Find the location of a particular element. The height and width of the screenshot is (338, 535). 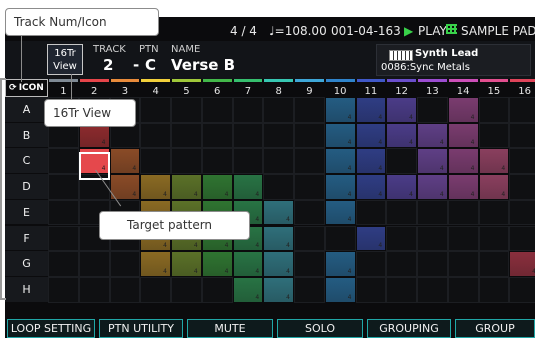

track-column-header: 7 is located at coordinates (248, 88).